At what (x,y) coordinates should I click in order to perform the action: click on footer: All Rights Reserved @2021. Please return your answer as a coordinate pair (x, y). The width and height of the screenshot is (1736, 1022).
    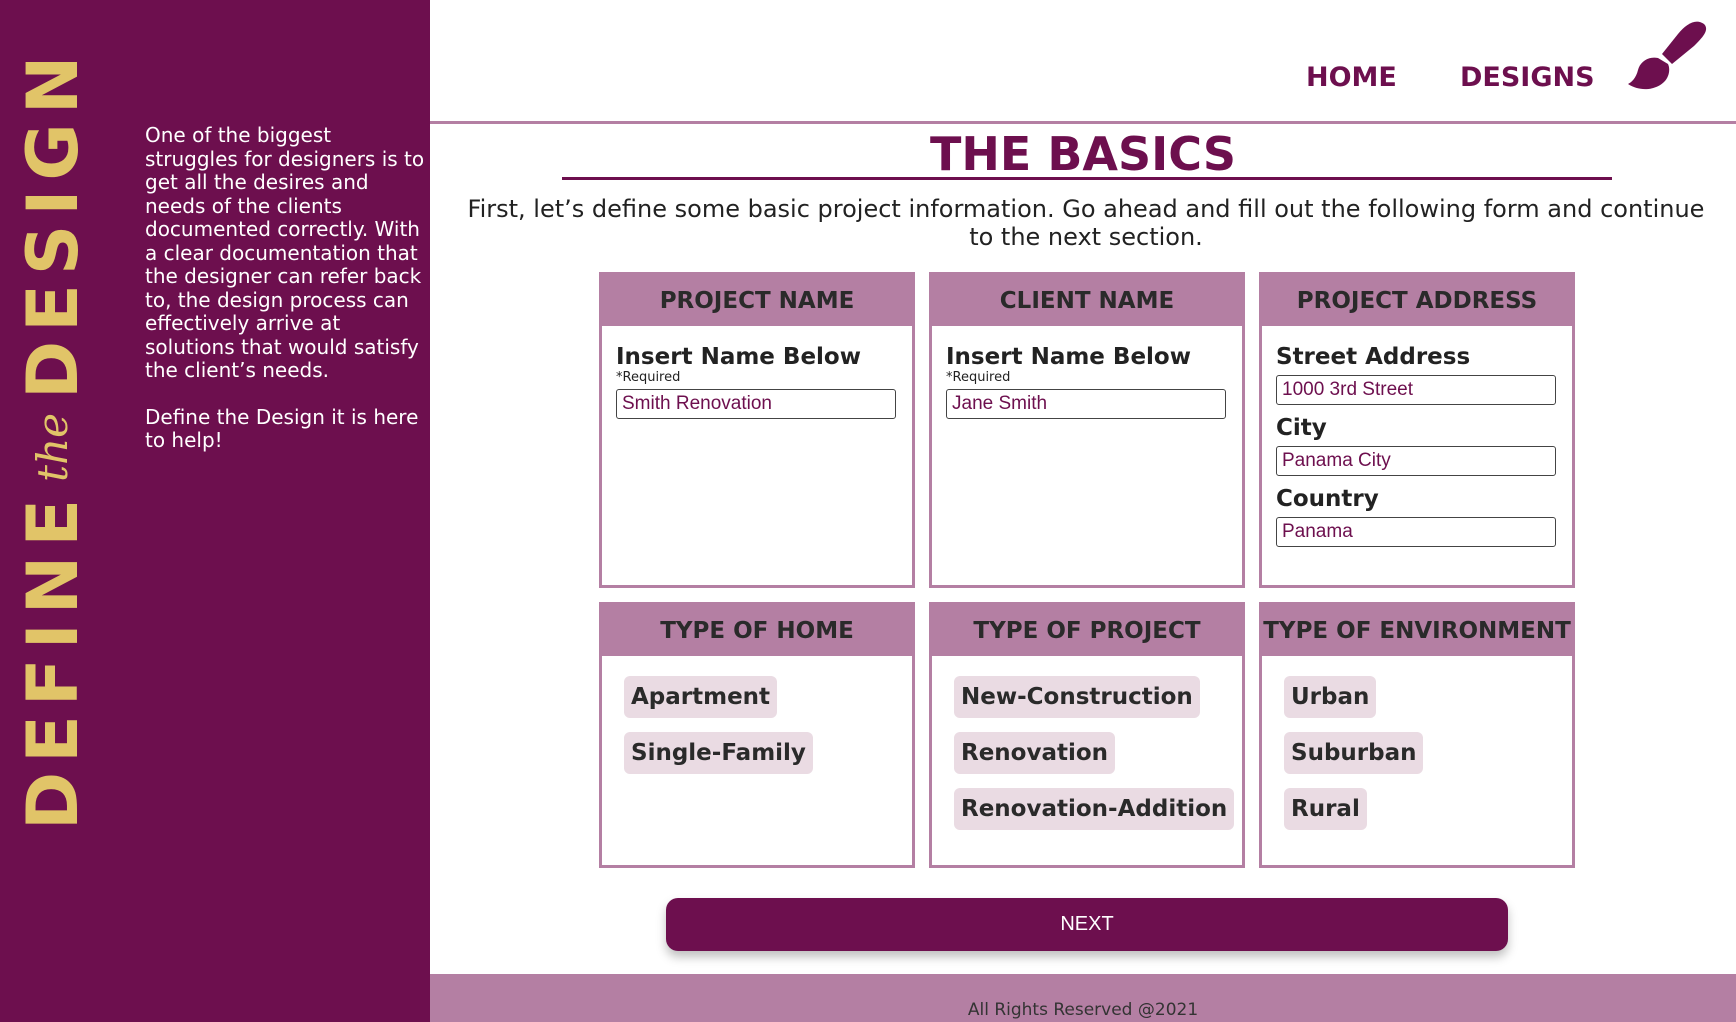
    Looking at the image, I should click on (1083, 998).